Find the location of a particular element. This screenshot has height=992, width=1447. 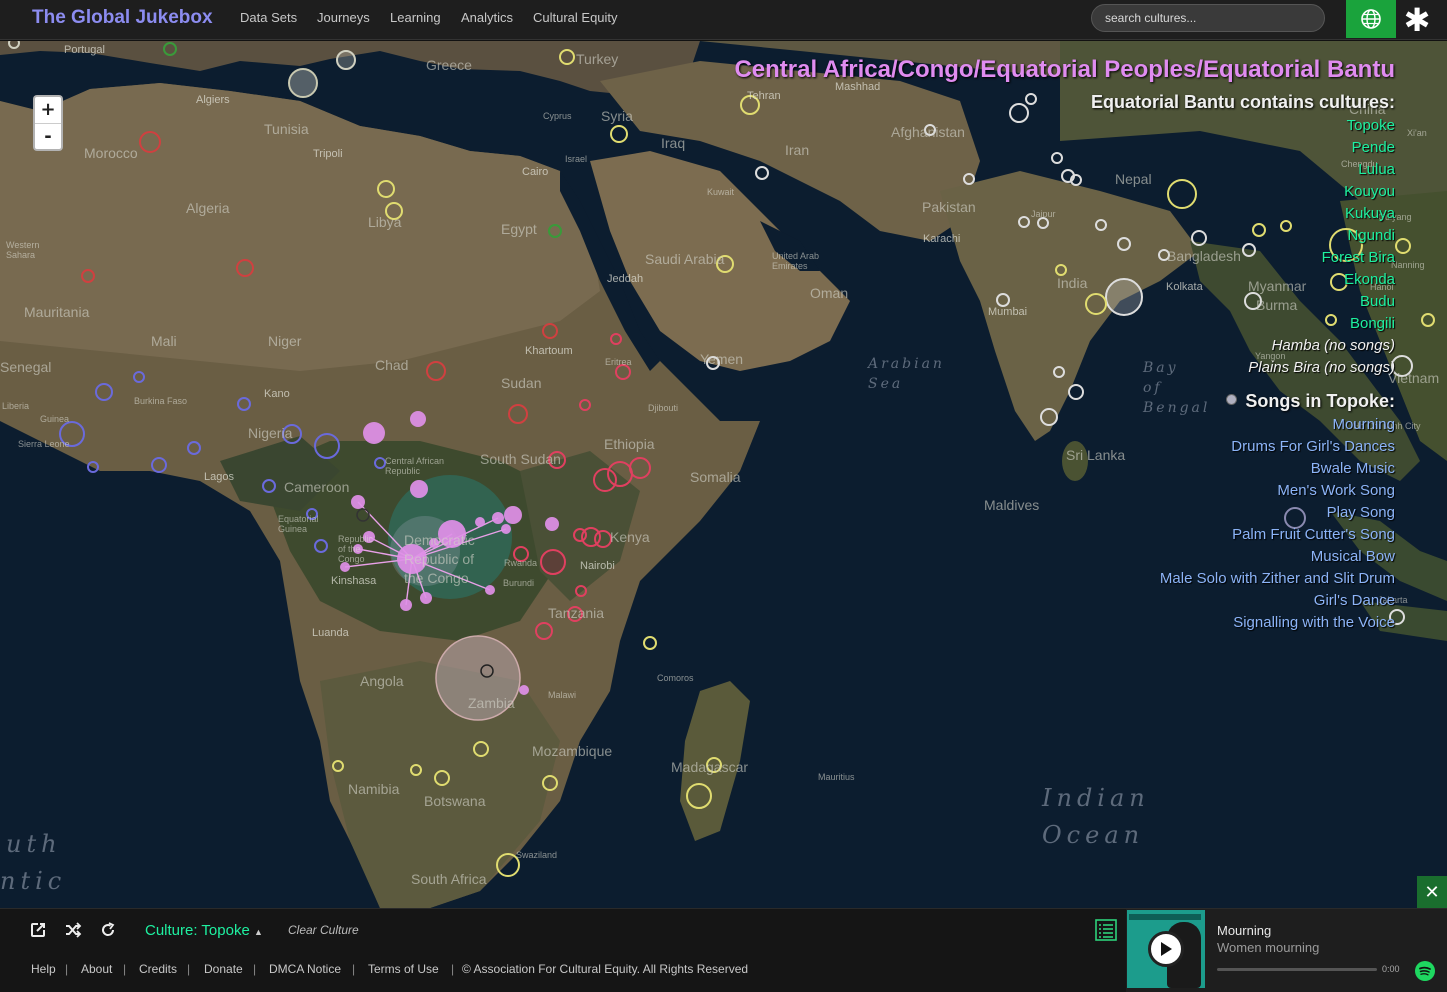

culture-item-kouyou: Kouyou is located at coordinates (1035, 192).